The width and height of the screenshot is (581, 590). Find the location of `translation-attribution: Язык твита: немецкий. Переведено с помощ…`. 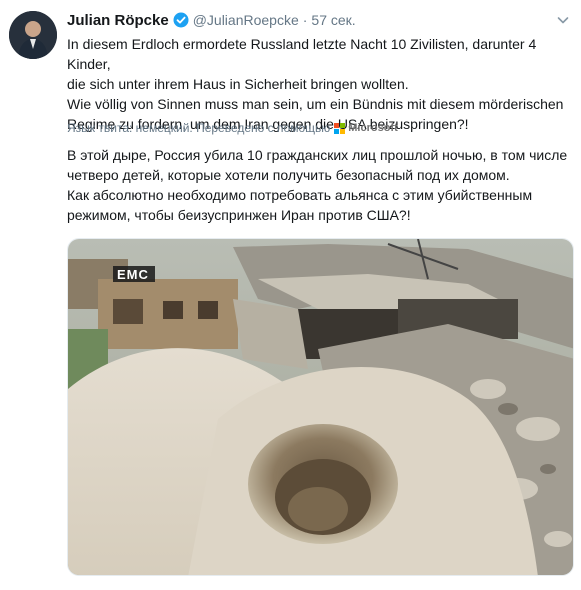

translation-attribution: Язык твита: немецкий. Переведено с помощ… is located at coordinates (232, 128).